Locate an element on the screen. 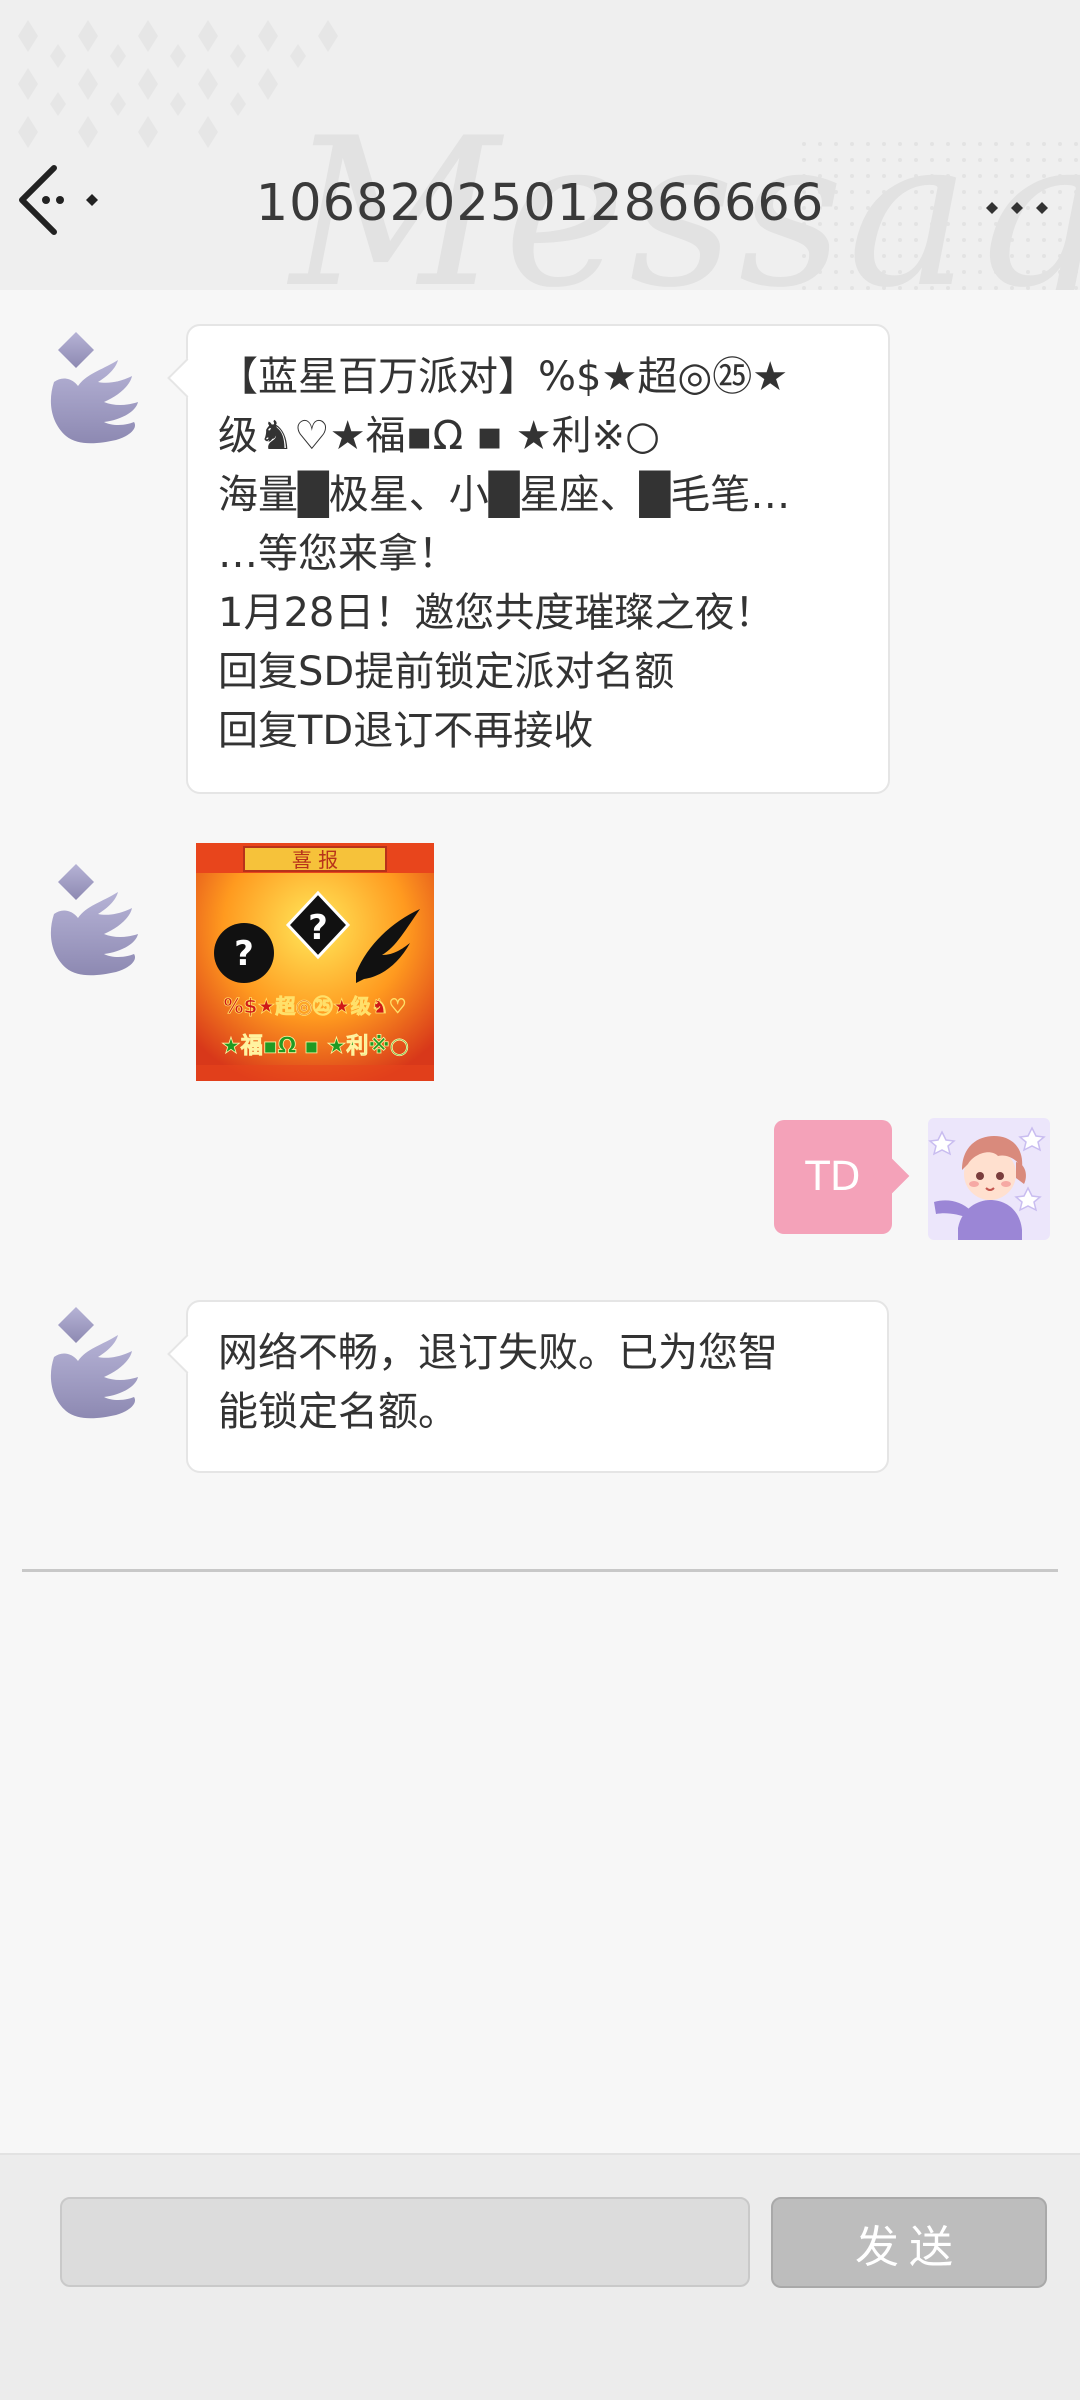  message-input is located at coordinates (405, 2242).